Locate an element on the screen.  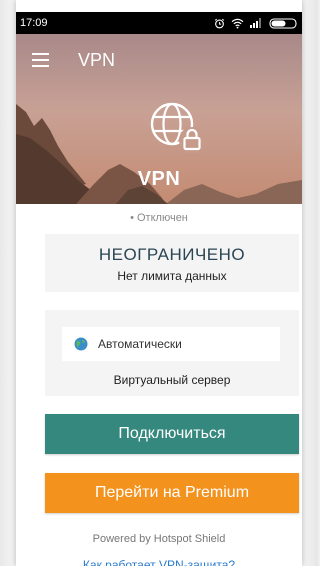
server-card: Автоматически Виртуальный сервер is located at coordinates (172, 353).